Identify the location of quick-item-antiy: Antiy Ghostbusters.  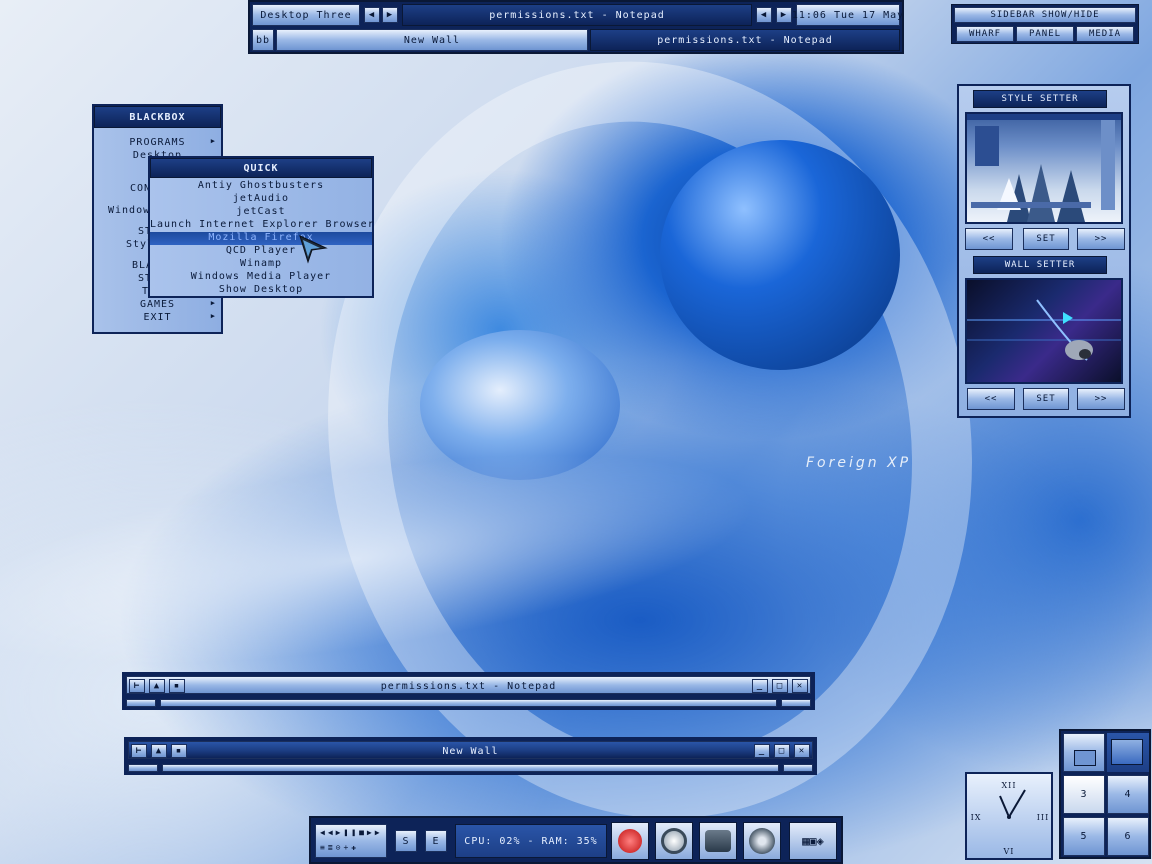
(261, 186).